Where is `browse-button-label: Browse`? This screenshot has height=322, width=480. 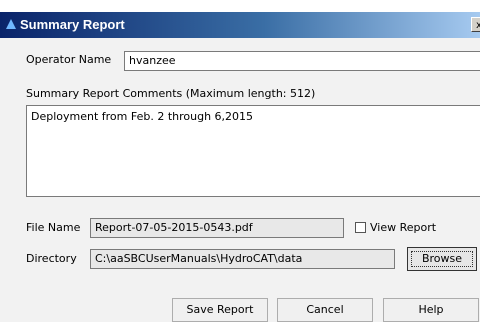
browse-button-label: Browse is located at coordinates (442, 259).